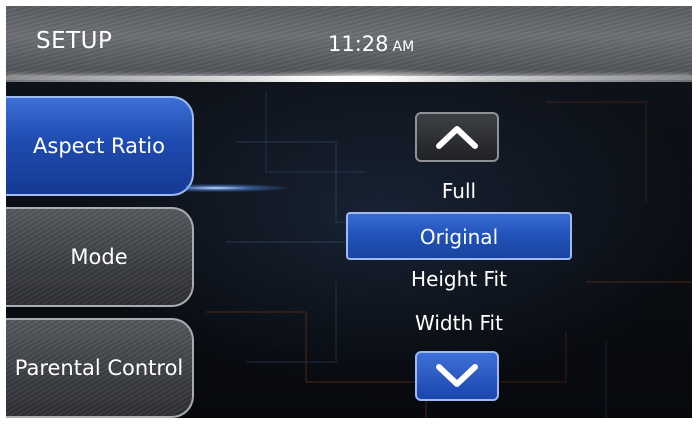  I want to click on sidebar-item-parental-control: Parental Control, so click(100, 368).